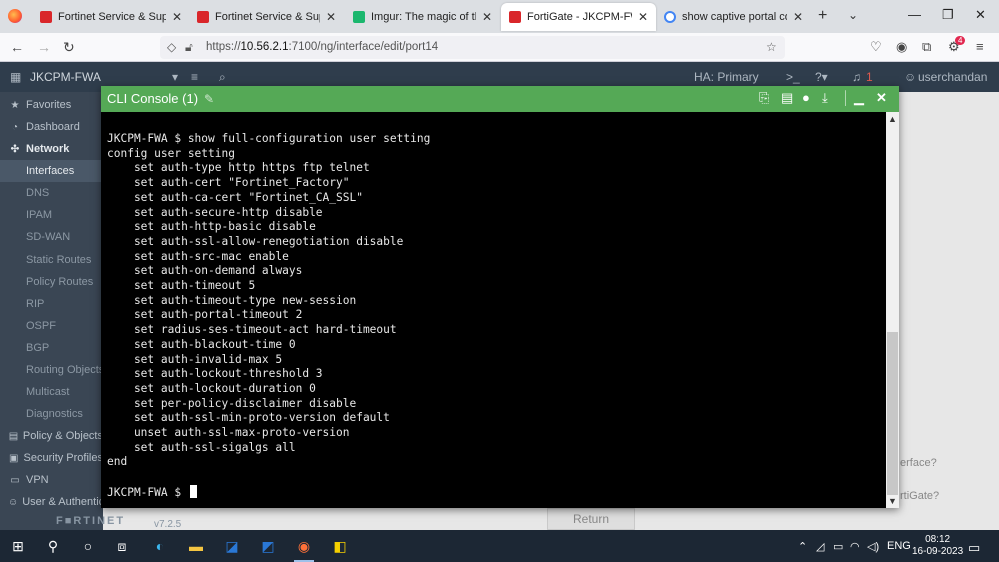  I want to click on faq-text-fragment: erface?, so click(918, 463).